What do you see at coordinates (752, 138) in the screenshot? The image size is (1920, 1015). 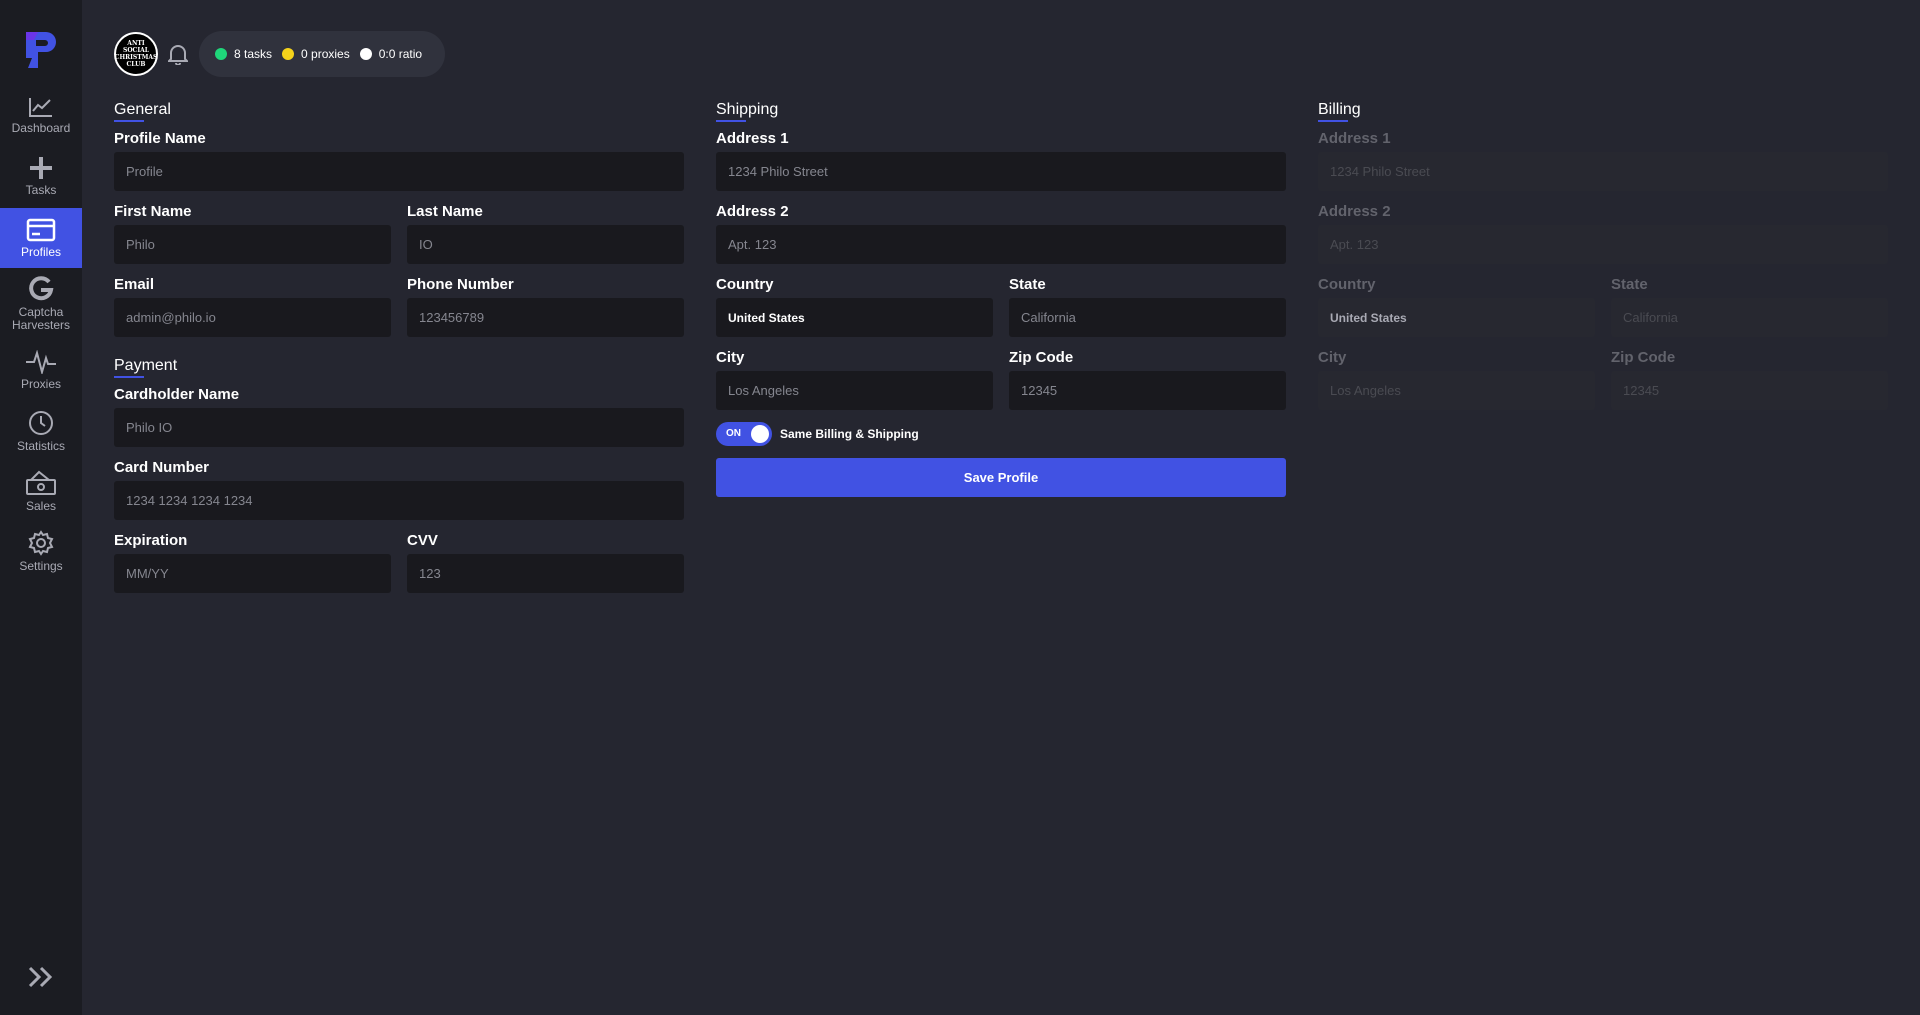 I see `shipping-address1-label: Address 1` at bounding box center [752, 138].